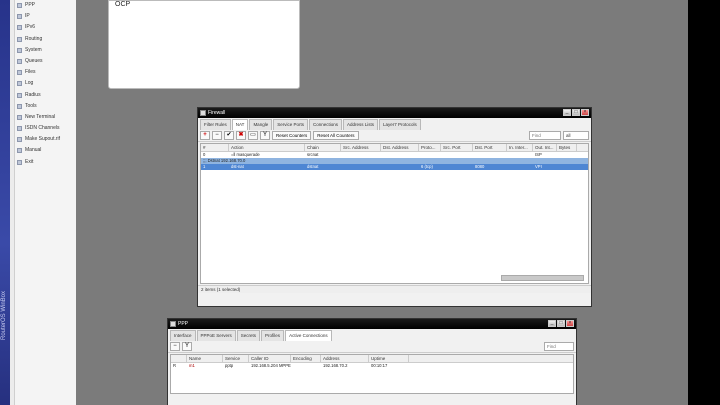 This screenshot has width=720, height=405. I want to click on tab-mangle: Mangle, so click(261, 124).